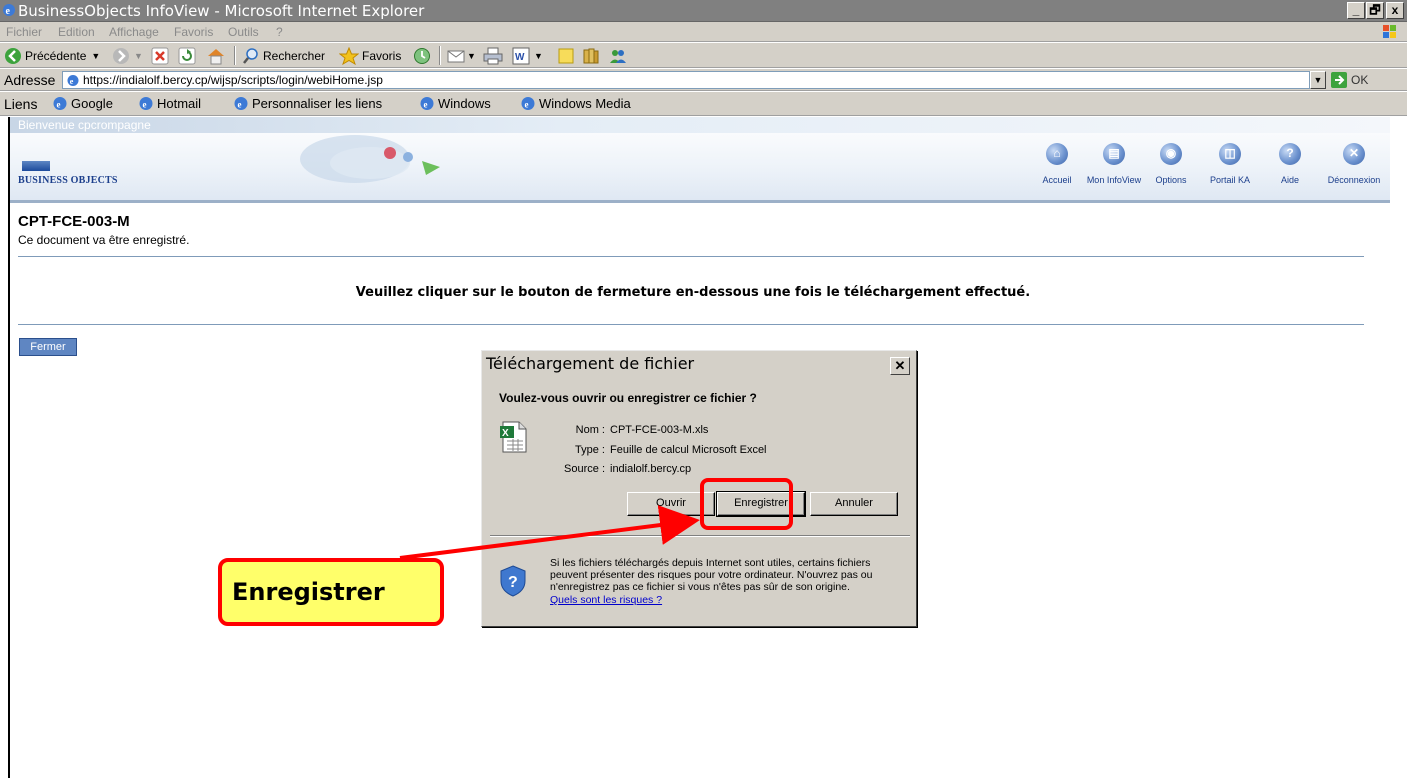  What do you see at coordinates (1318, 80) in the screenshot?
I see `address-dropdown-icon: ▼` at bounding box center [1318, 80].